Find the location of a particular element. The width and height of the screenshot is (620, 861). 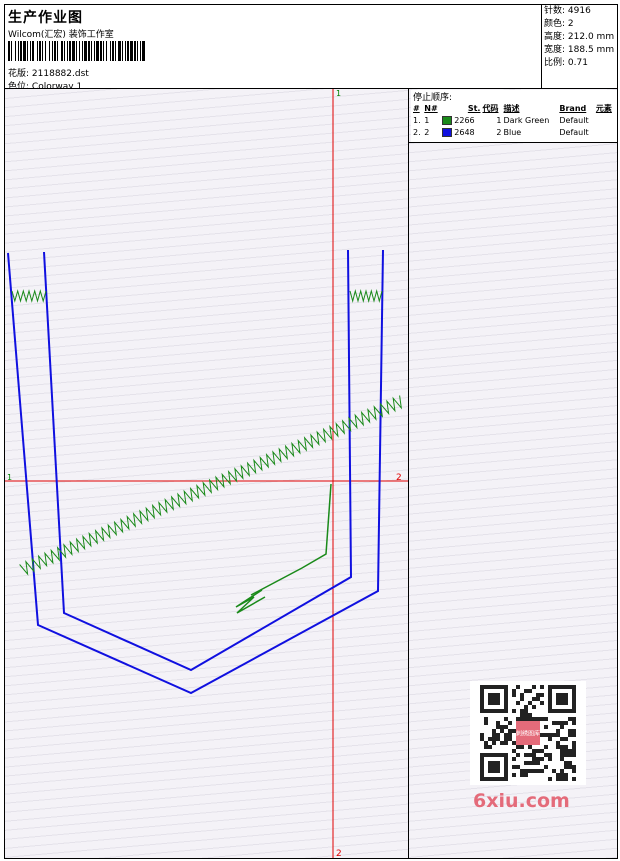

watermark: 6xiu.com is located at coordinates (521, 801).